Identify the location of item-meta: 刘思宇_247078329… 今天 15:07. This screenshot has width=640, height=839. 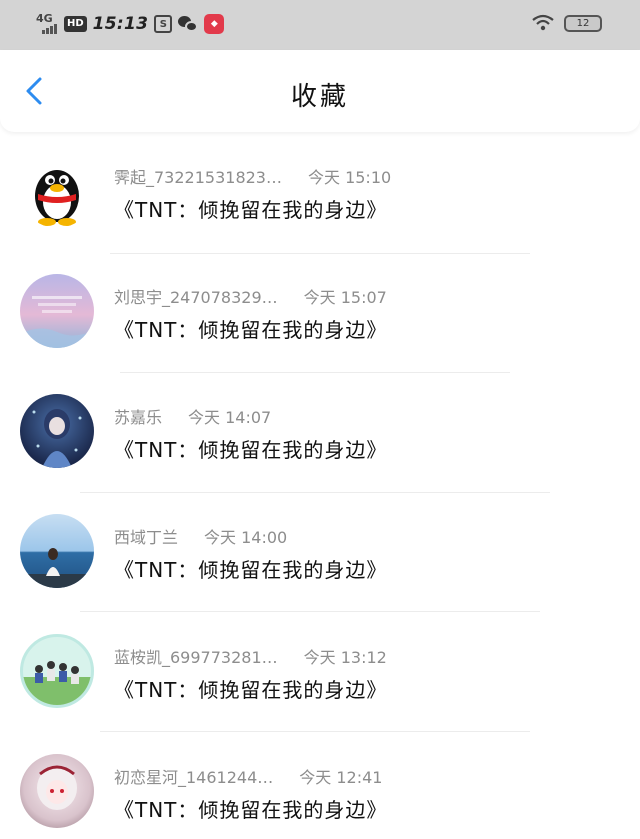
(250, 296).